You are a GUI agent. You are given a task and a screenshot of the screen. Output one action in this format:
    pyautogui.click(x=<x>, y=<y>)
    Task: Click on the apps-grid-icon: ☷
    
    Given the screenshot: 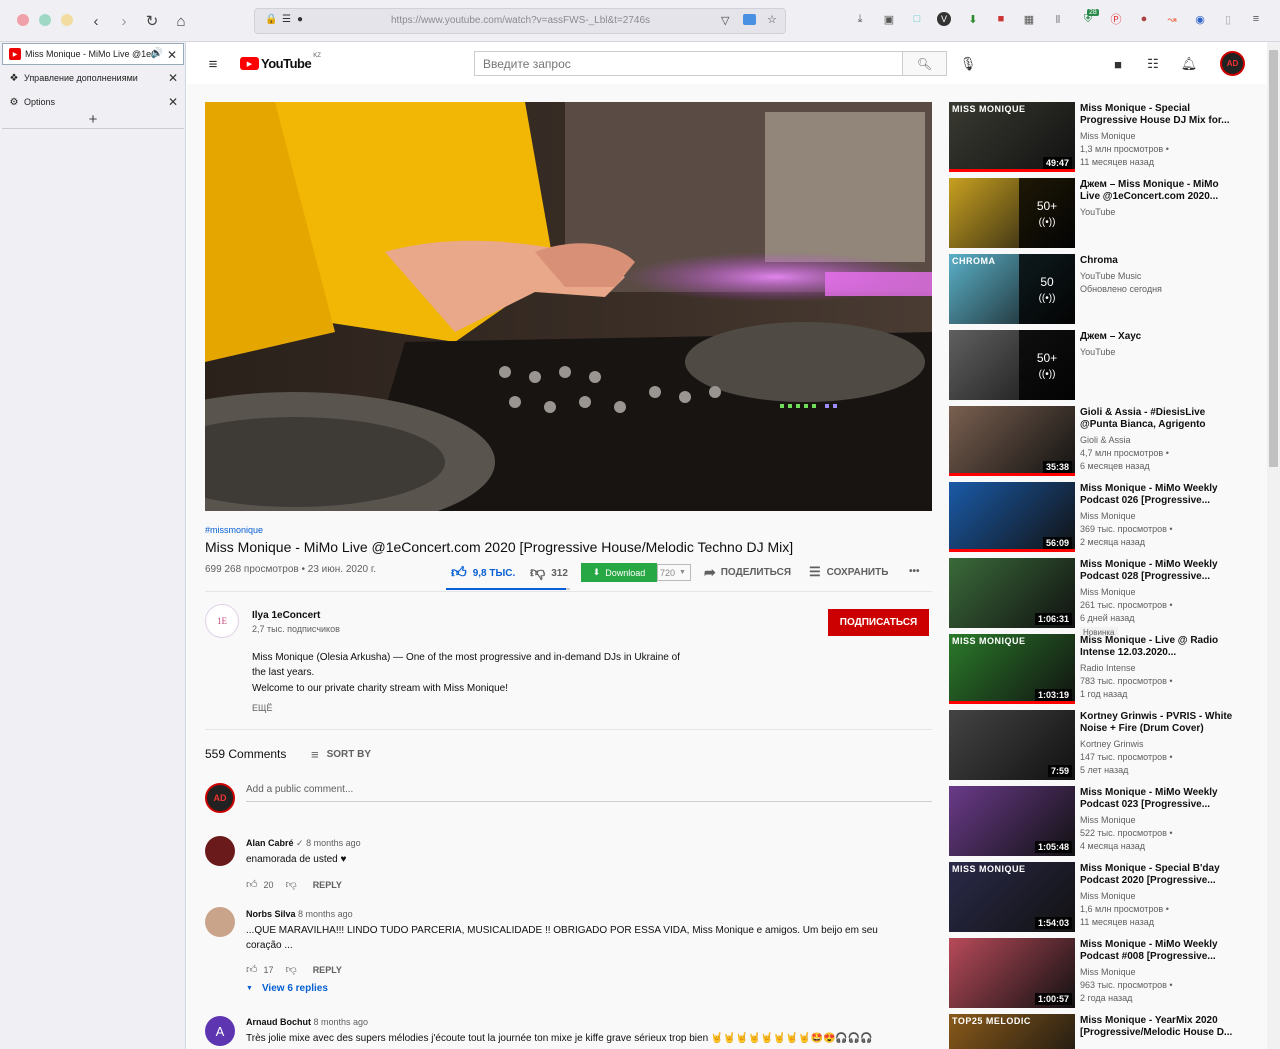 What is the action you would take?
    pyautogui.click(x=1153, y=64)
    